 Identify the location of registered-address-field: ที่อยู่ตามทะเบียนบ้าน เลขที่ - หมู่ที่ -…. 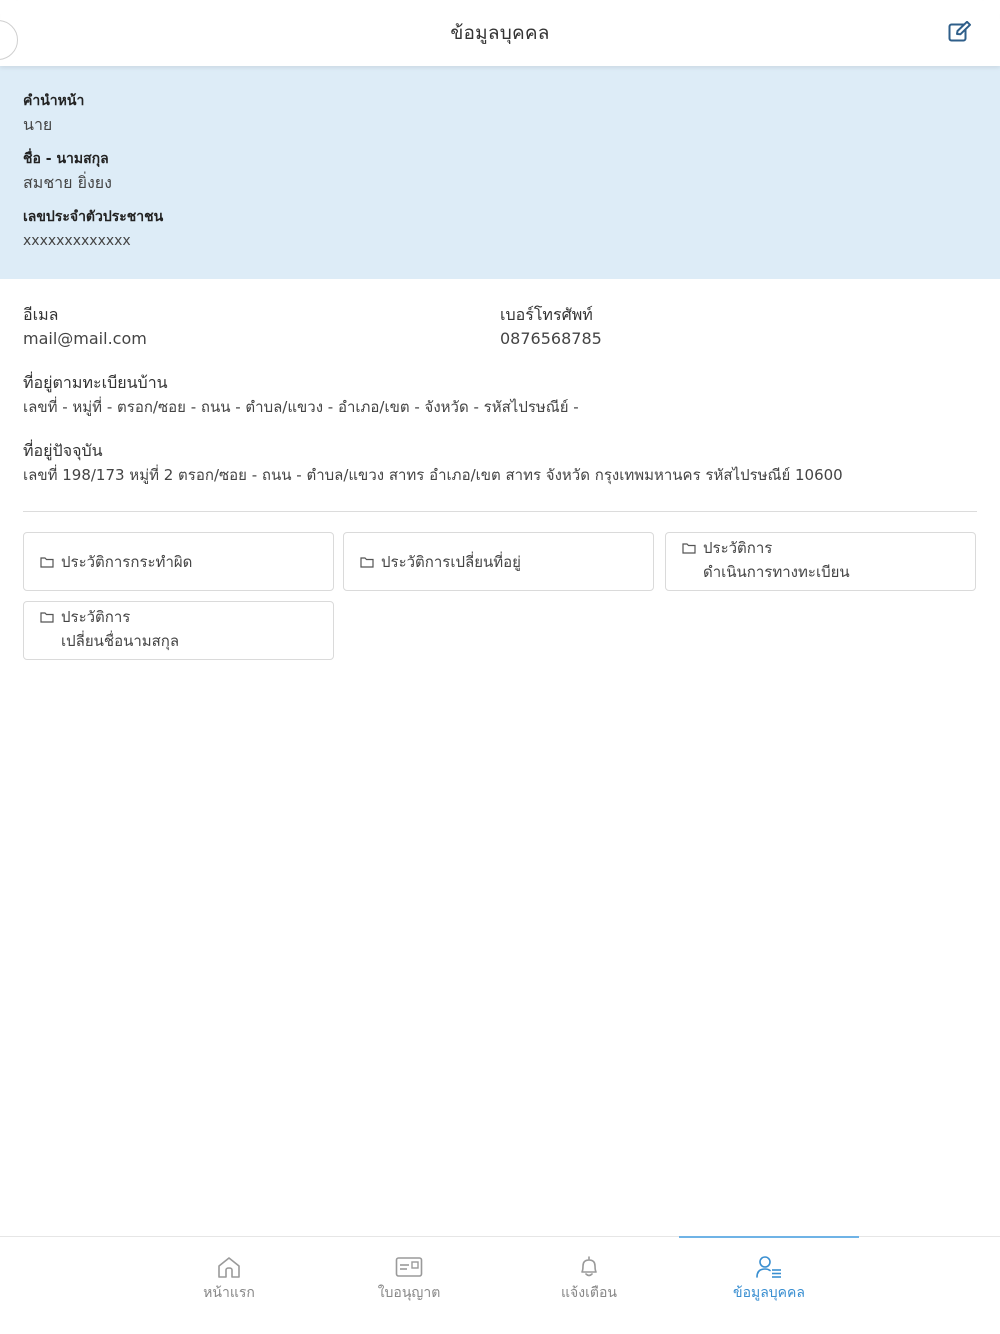
(500, 395).